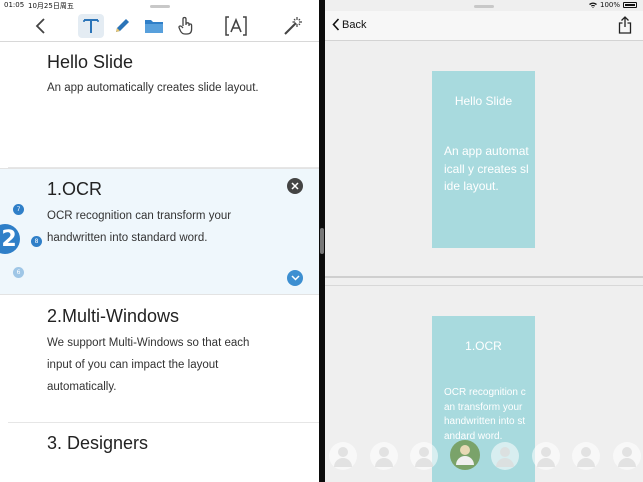  What do you see at coordinates (484, 458) in the screenshot?
I see `designer-picker` at bounding box center [484, 458].